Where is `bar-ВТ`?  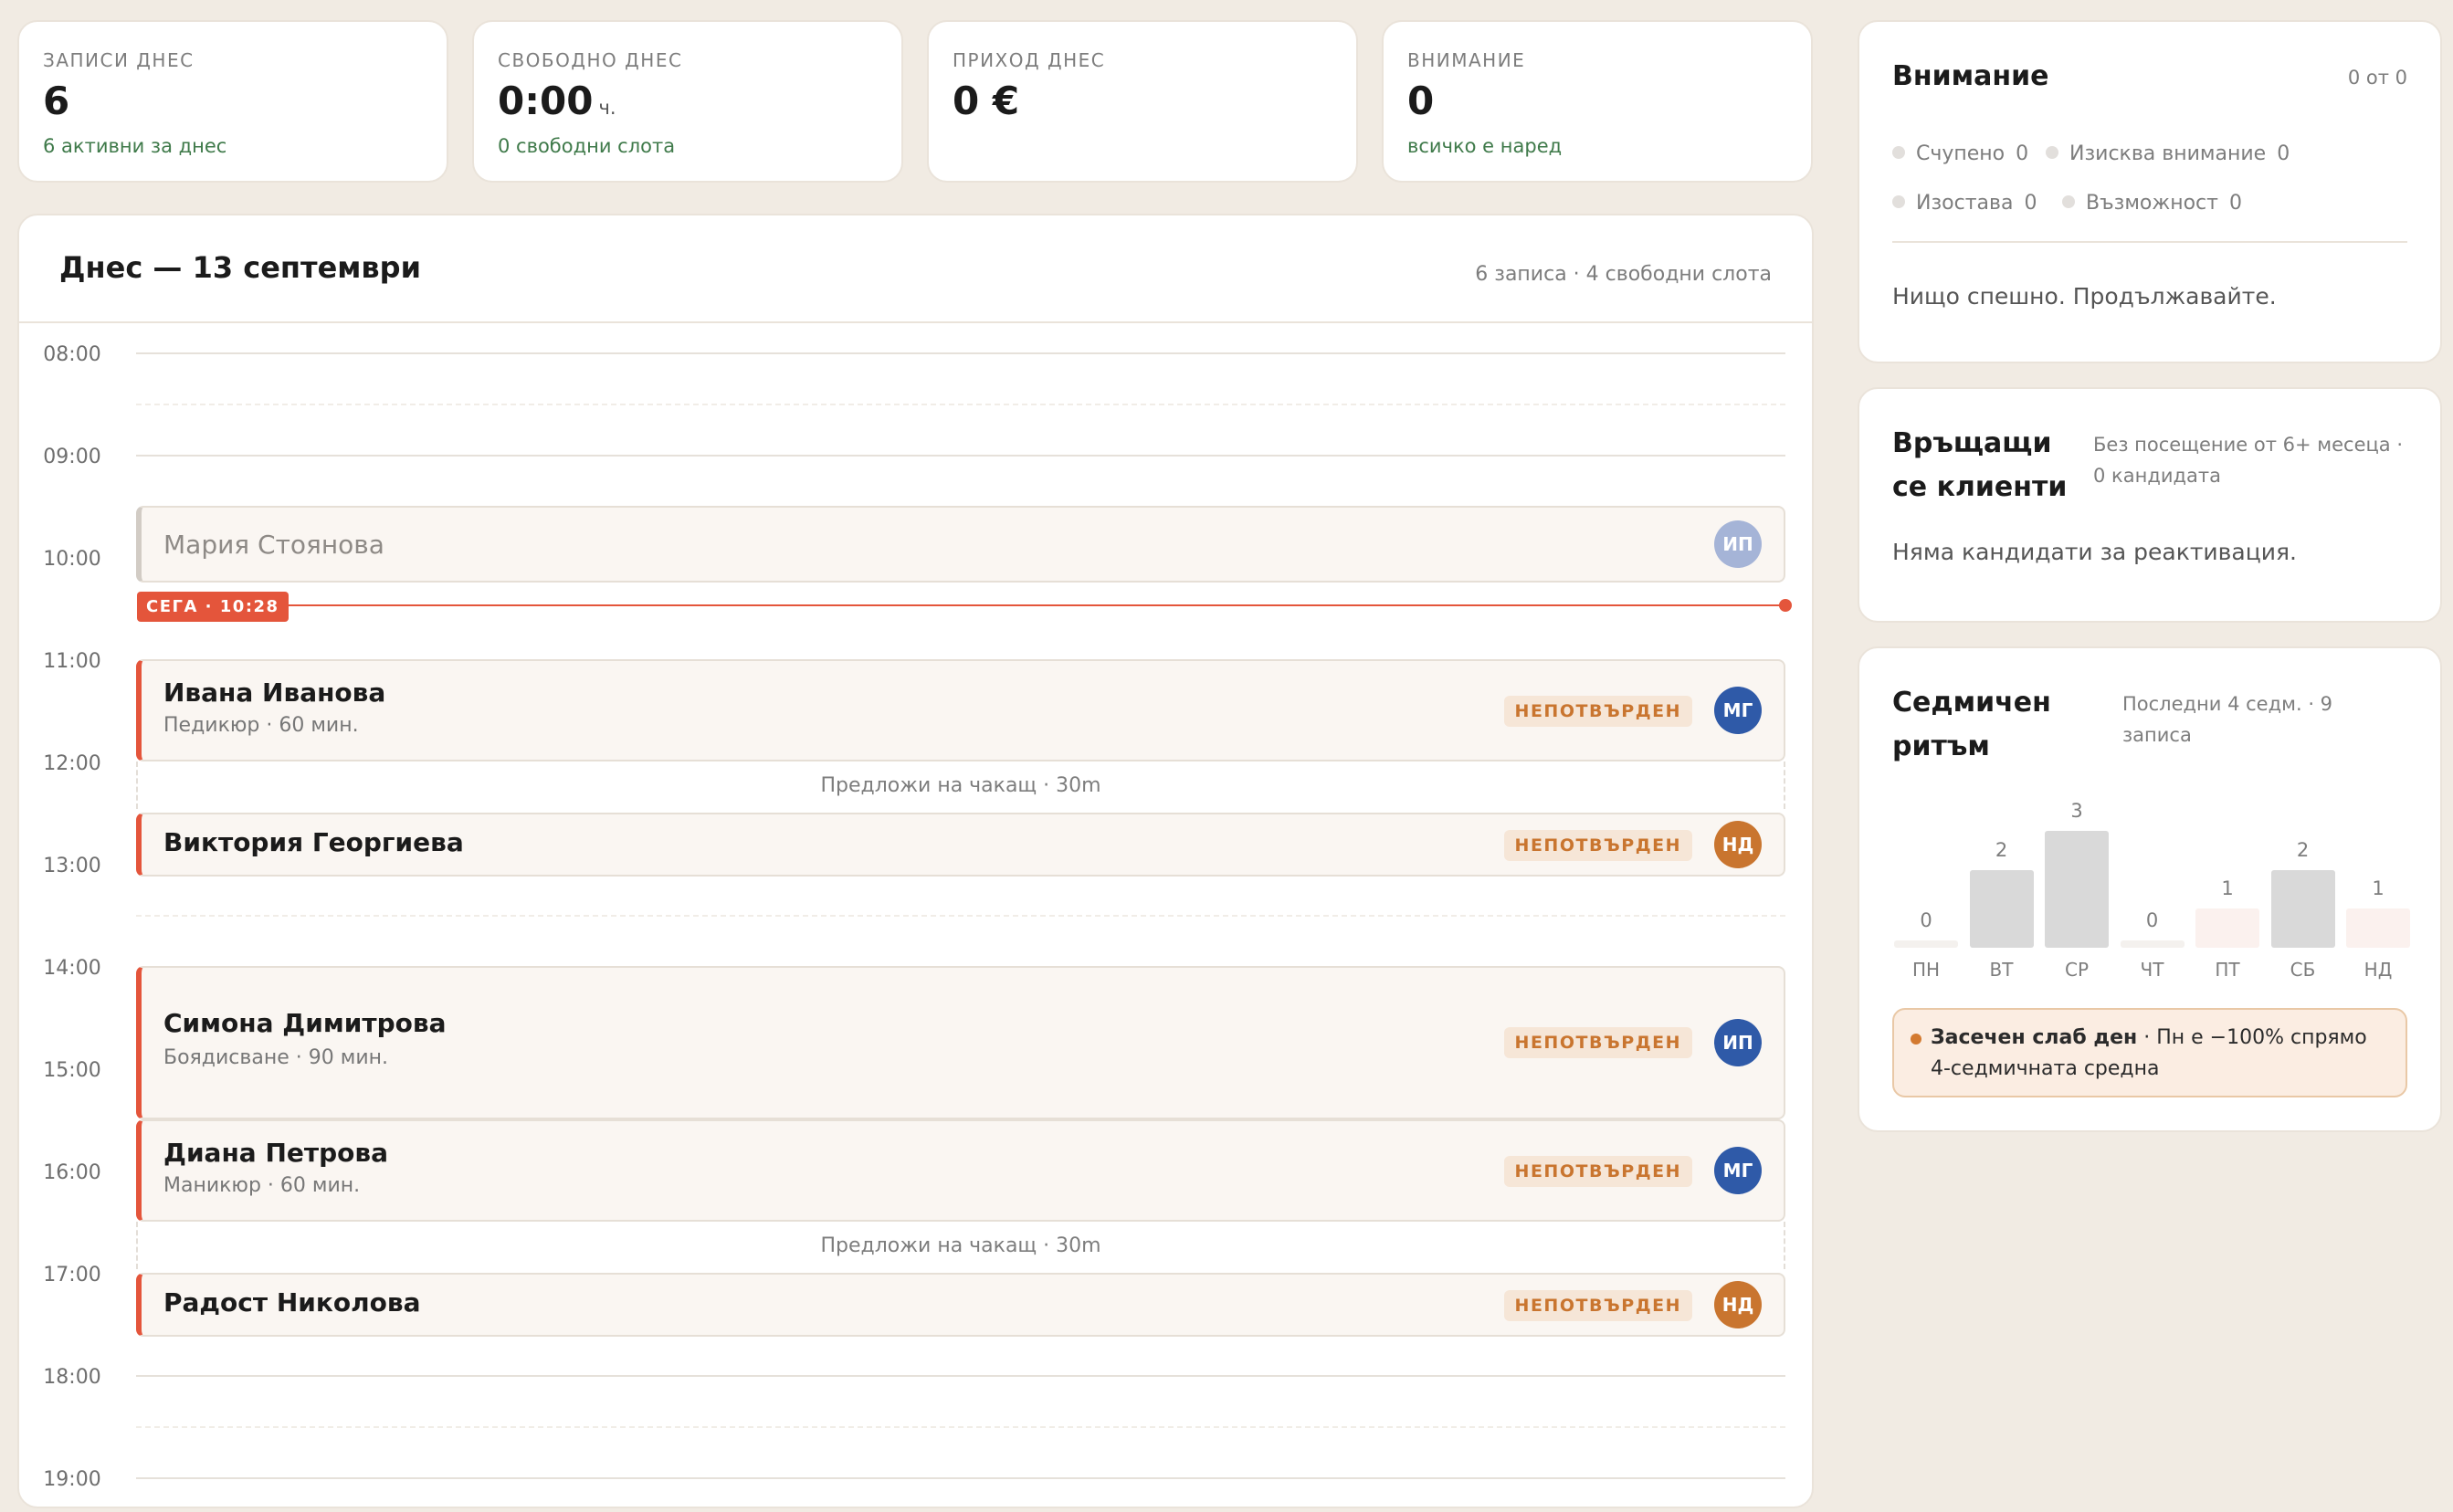
bar-ВТ is located at coordinates (2001, 908).